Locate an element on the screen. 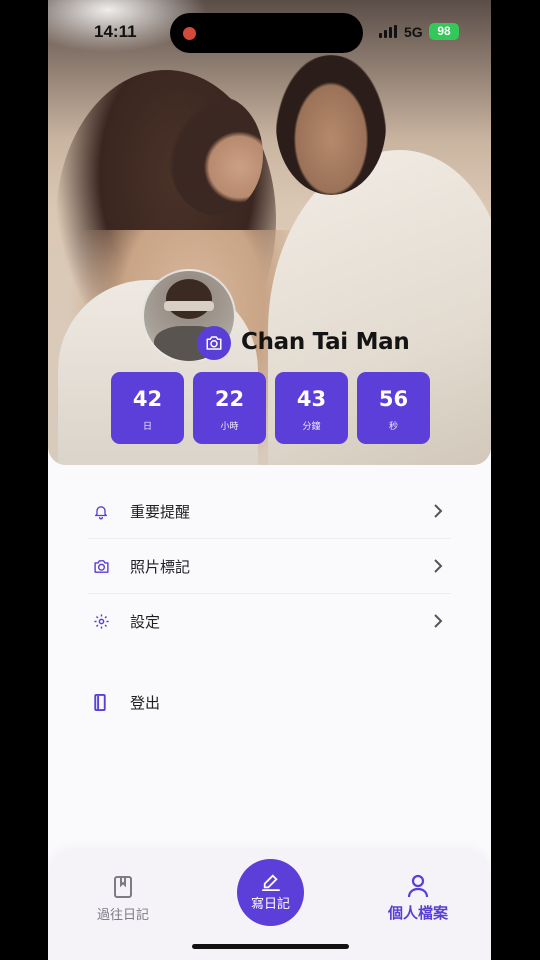 Image resolution: width=540 pixels, height=960 pixels. countdown-value: 56 is located at coordinates (393, 399).